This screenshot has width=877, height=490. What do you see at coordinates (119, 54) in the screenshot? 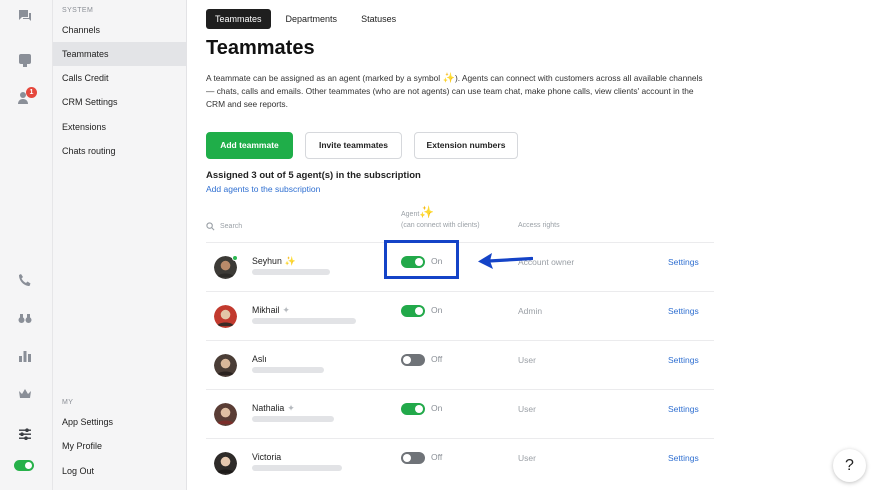
I see `sidebar-item-teammates: Teammates` at bounding box center [119, 54].